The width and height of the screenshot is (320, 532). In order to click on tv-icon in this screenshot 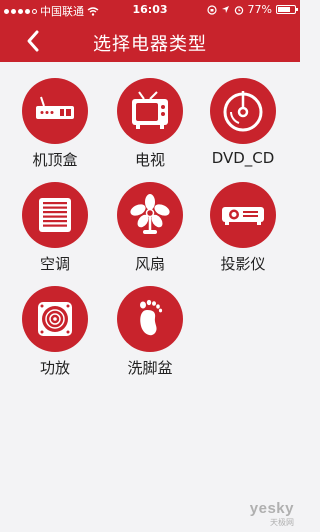, I will do `click(150, 110)`.